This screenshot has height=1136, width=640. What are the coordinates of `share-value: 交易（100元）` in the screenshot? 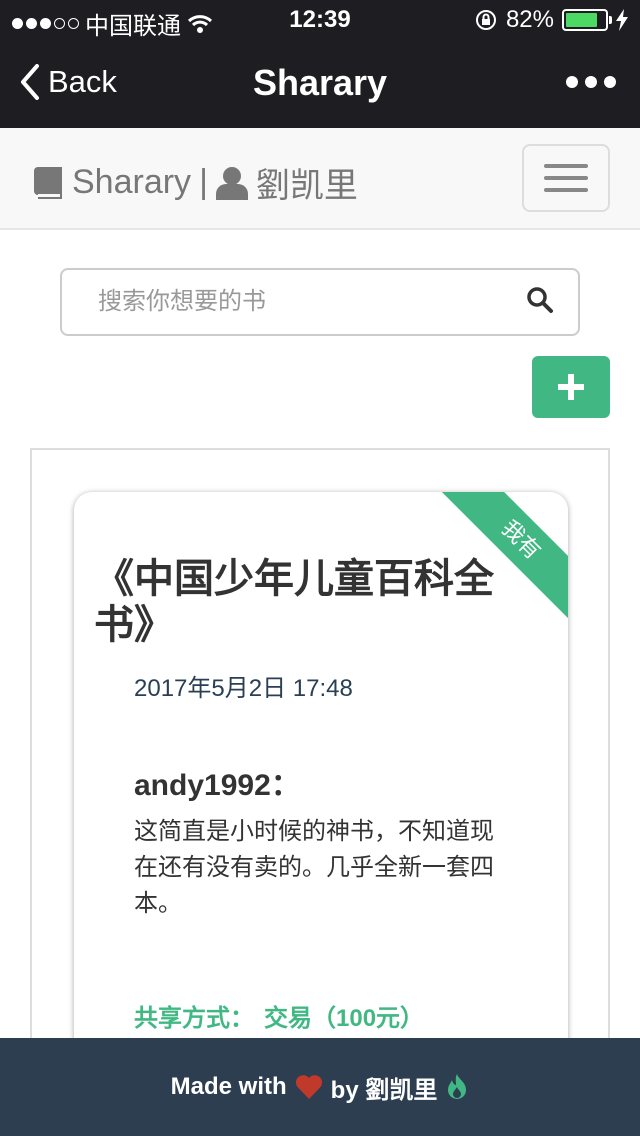 It's located at (344, 1018).